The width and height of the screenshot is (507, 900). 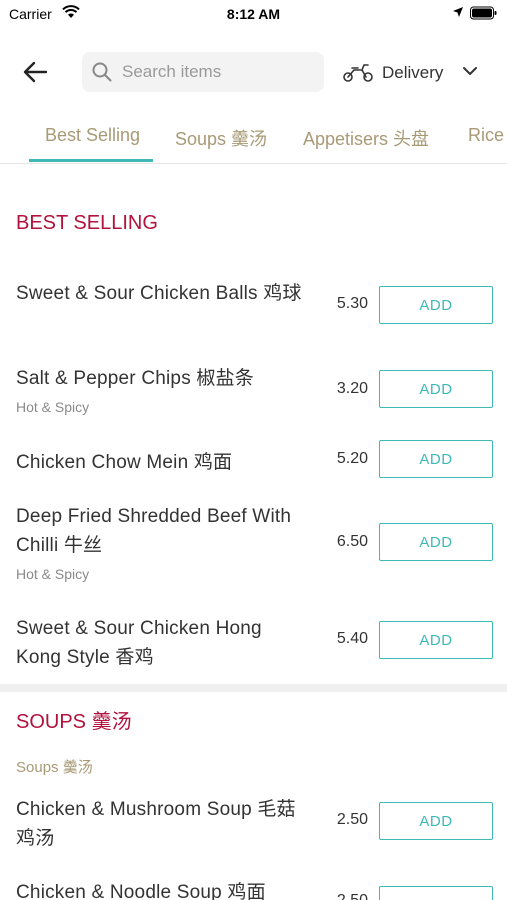 I want to click on top-nav: Delivery, so click(x=253, y=72).